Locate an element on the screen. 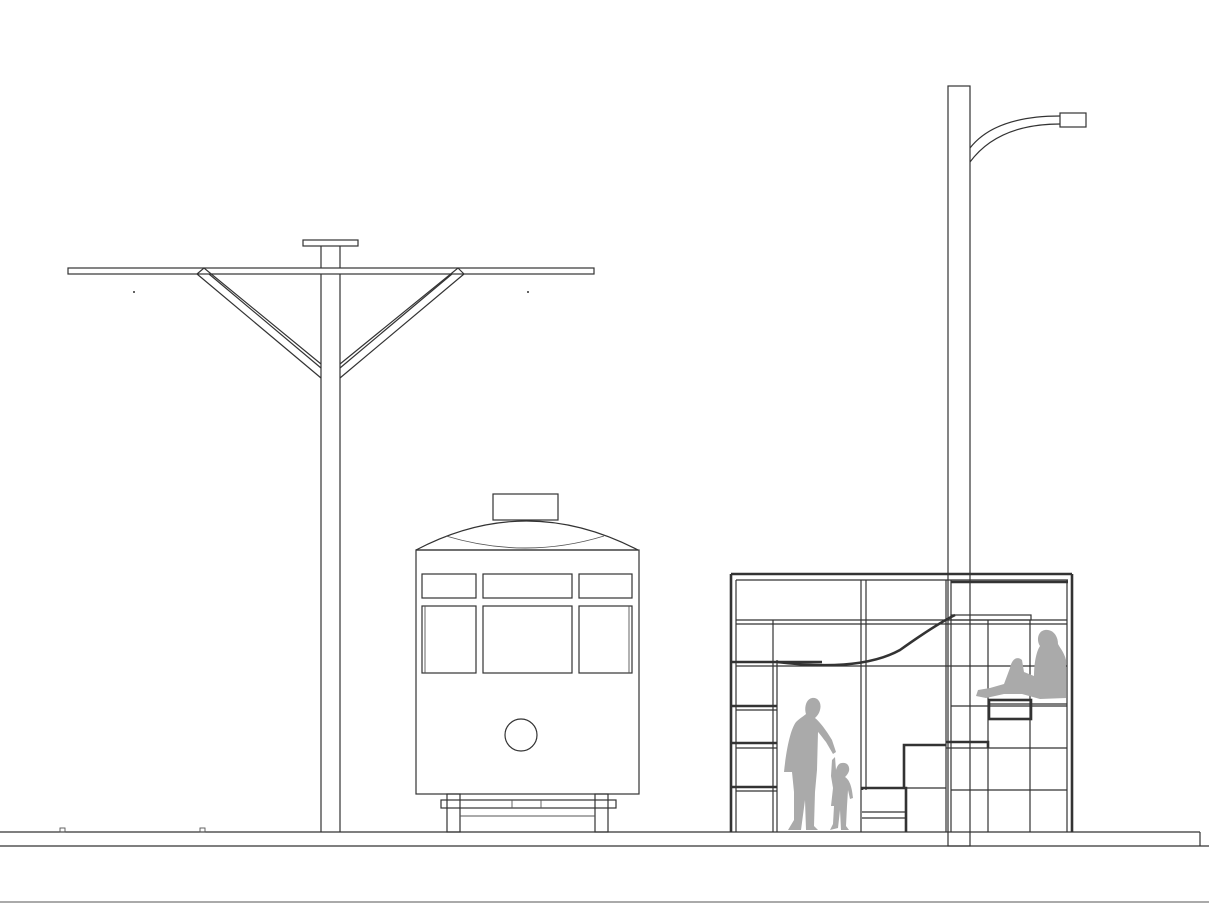 This screenshot has height=905, width=1209. adult-figure is located at coordinates (810, 763).